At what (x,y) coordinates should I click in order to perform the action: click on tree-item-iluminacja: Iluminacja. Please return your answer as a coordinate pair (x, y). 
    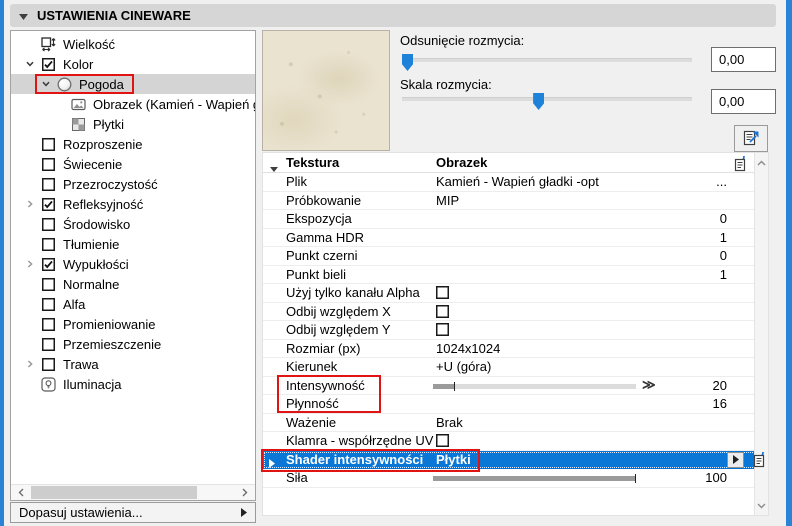
    Looking at the image, I should click on (133, 384).